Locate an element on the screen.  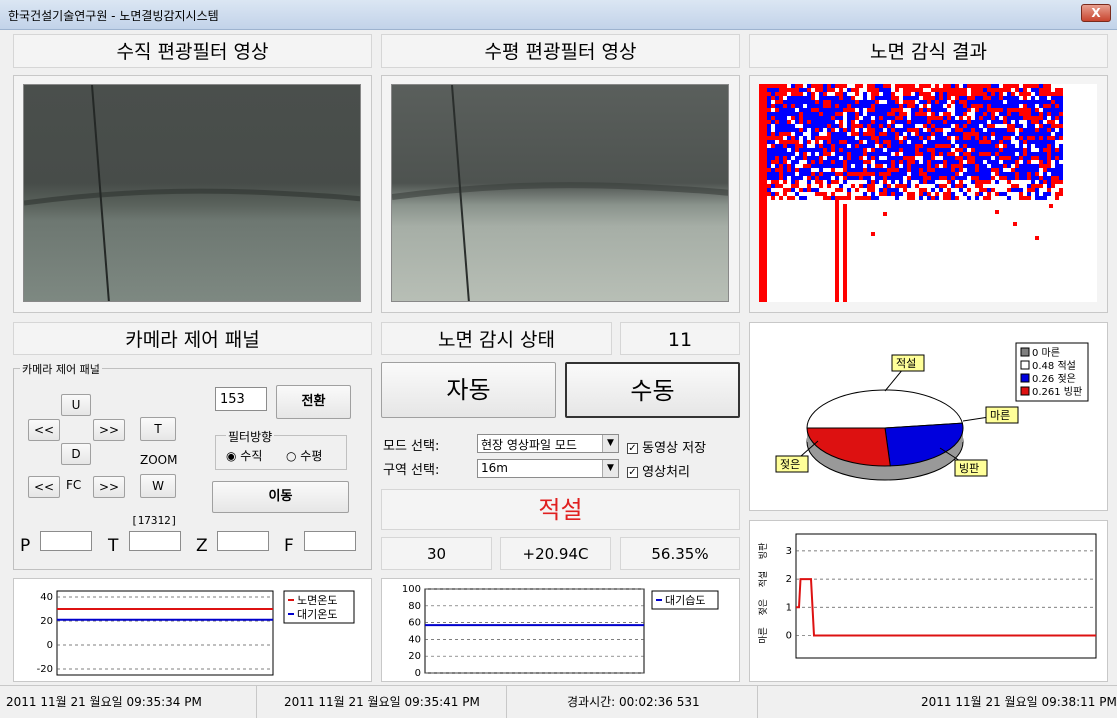
focus-near-button: << is located at coordinates (44, 487).